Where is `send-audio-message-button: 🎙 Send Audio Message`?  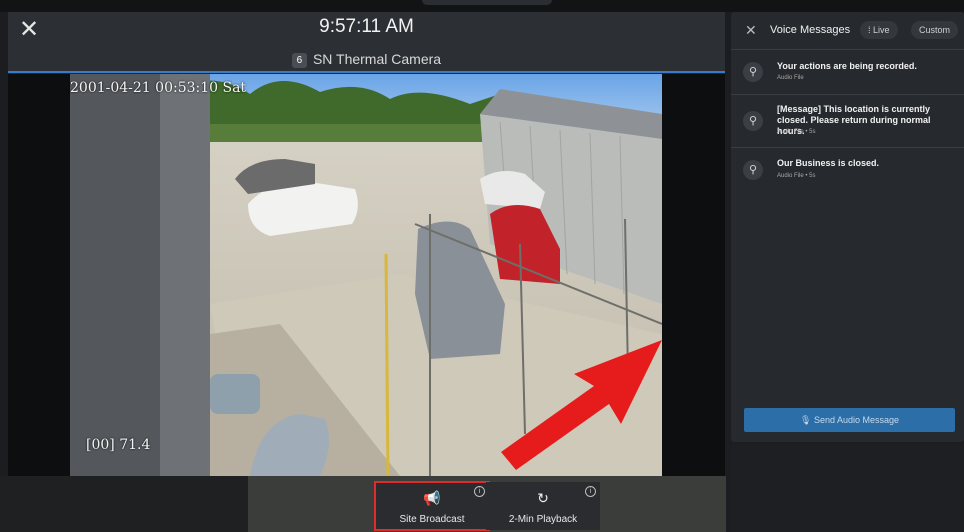 send-audio-message-button: 🎙 Send Audio Message is located at coordinates (849, 420).